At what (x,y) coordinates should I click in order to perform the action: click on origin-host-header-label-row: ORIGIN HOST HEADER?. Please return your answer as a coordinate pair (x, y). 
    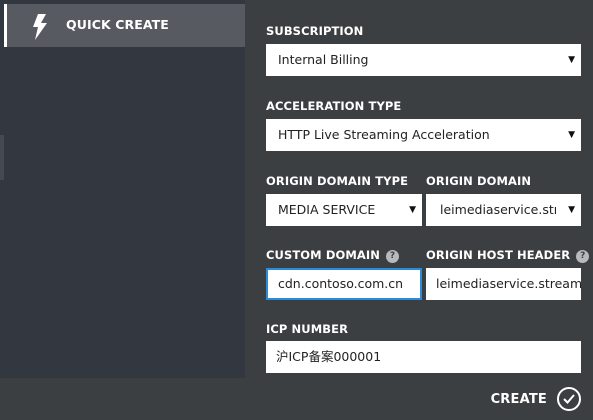
    Looking at the image, I should click on (508, 255).